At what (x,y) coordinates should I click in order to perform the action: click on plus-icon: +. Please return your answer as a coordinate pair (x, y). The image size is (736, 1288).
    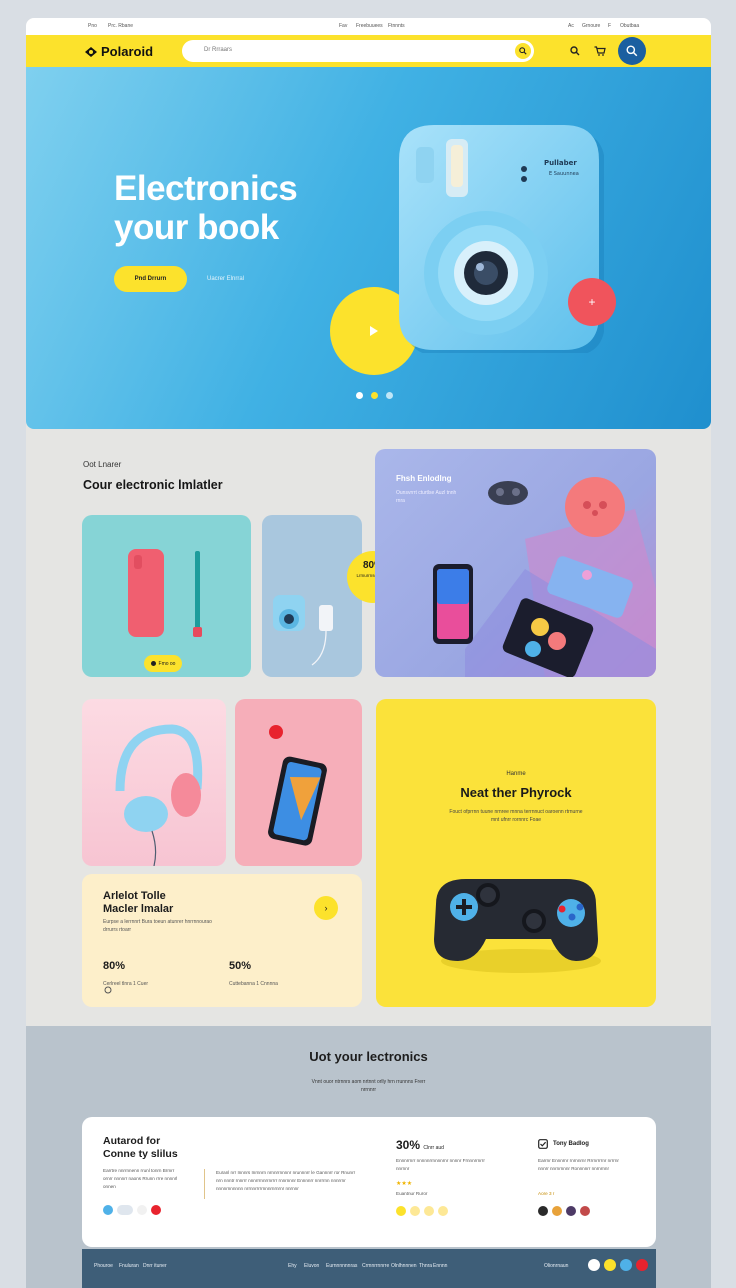
    Looking at the image, I should click on (592, 302).